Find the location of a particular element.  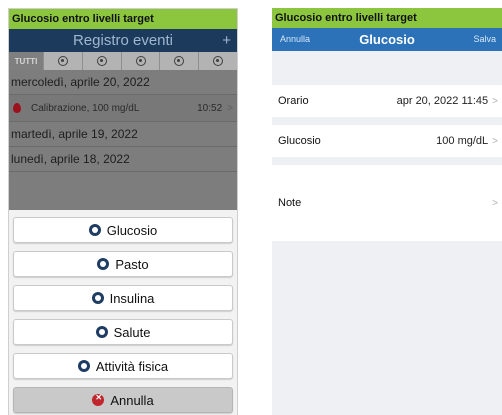

cancel-button: Annulla is located at coordinates (123, 400).